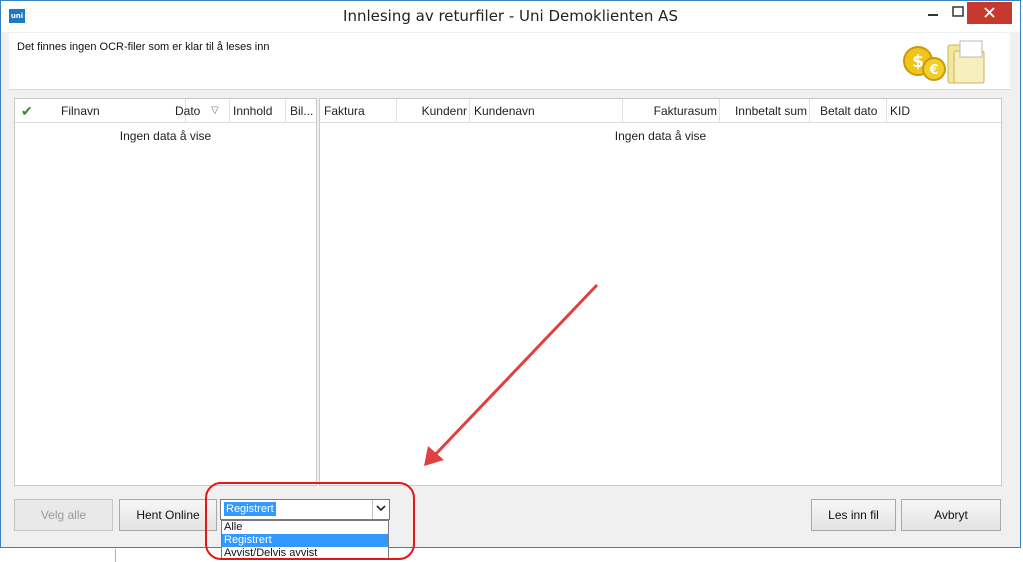  Describe the element at coordinates (115, 555) in the screenshot. I see `divider` at that location.